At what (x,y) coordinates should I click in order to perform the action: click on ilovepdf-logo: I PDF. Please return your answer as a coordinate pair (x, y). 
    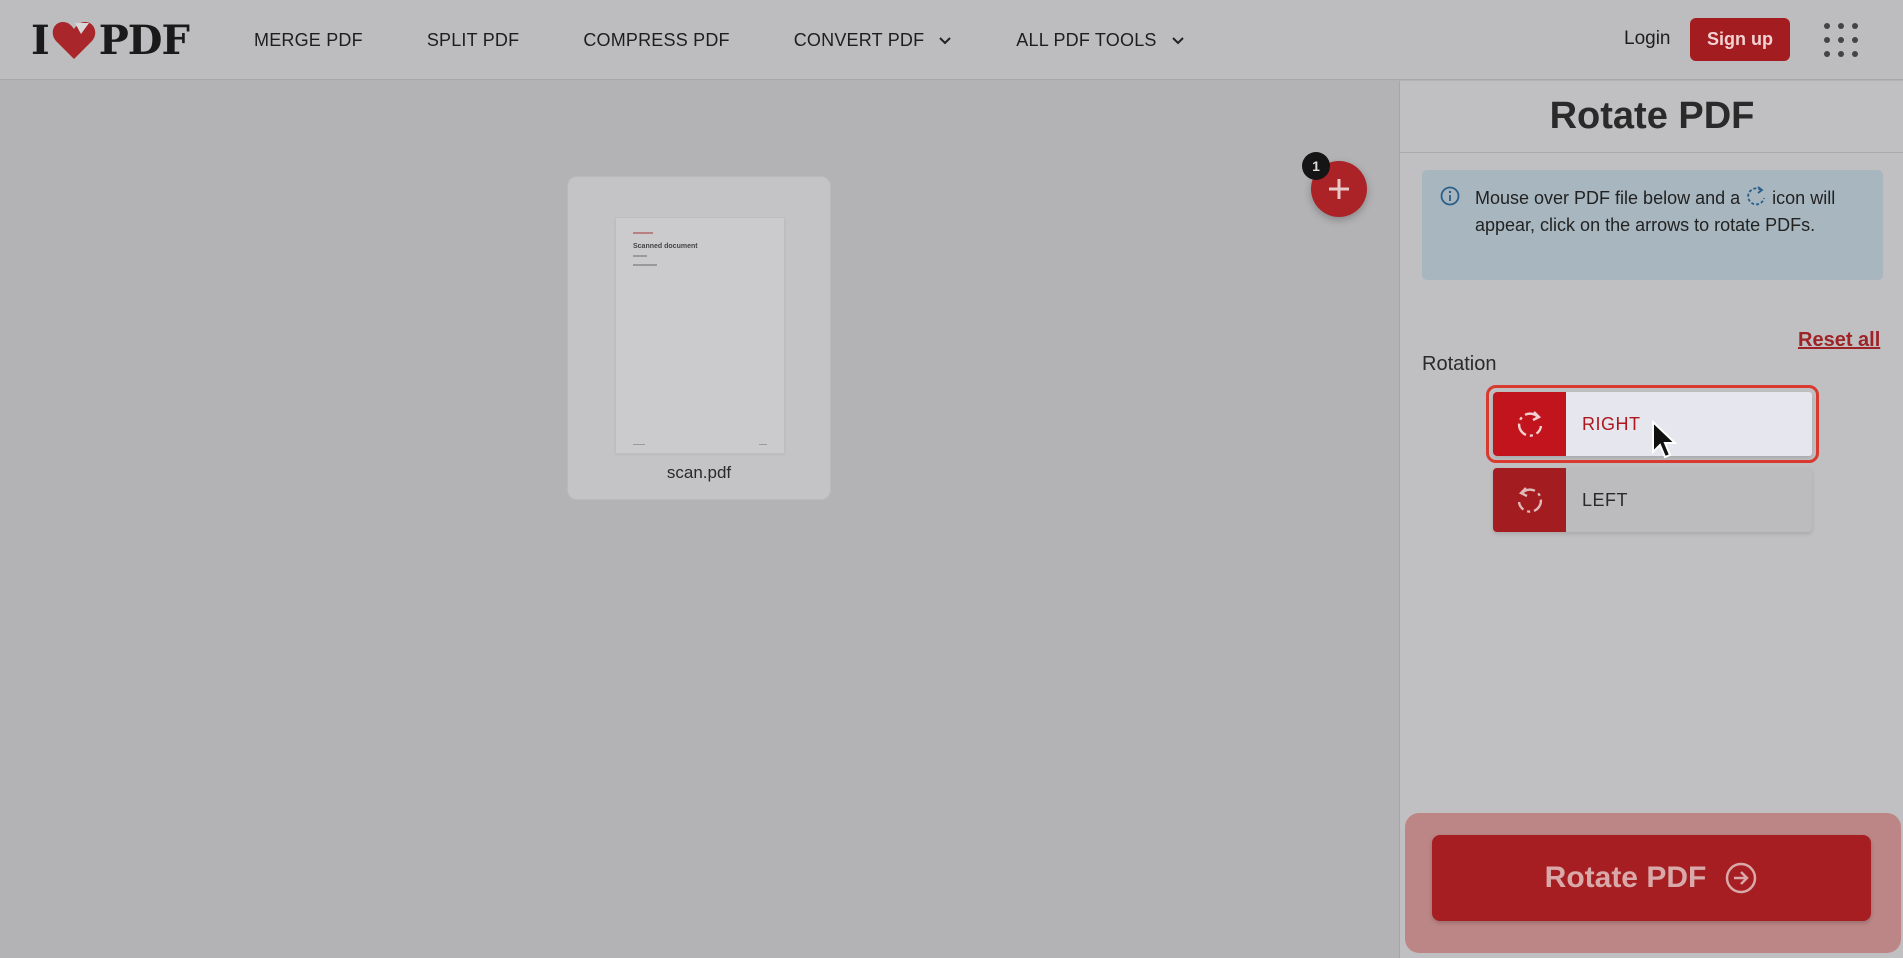
    Looking at the image, I should click on (110, 40).